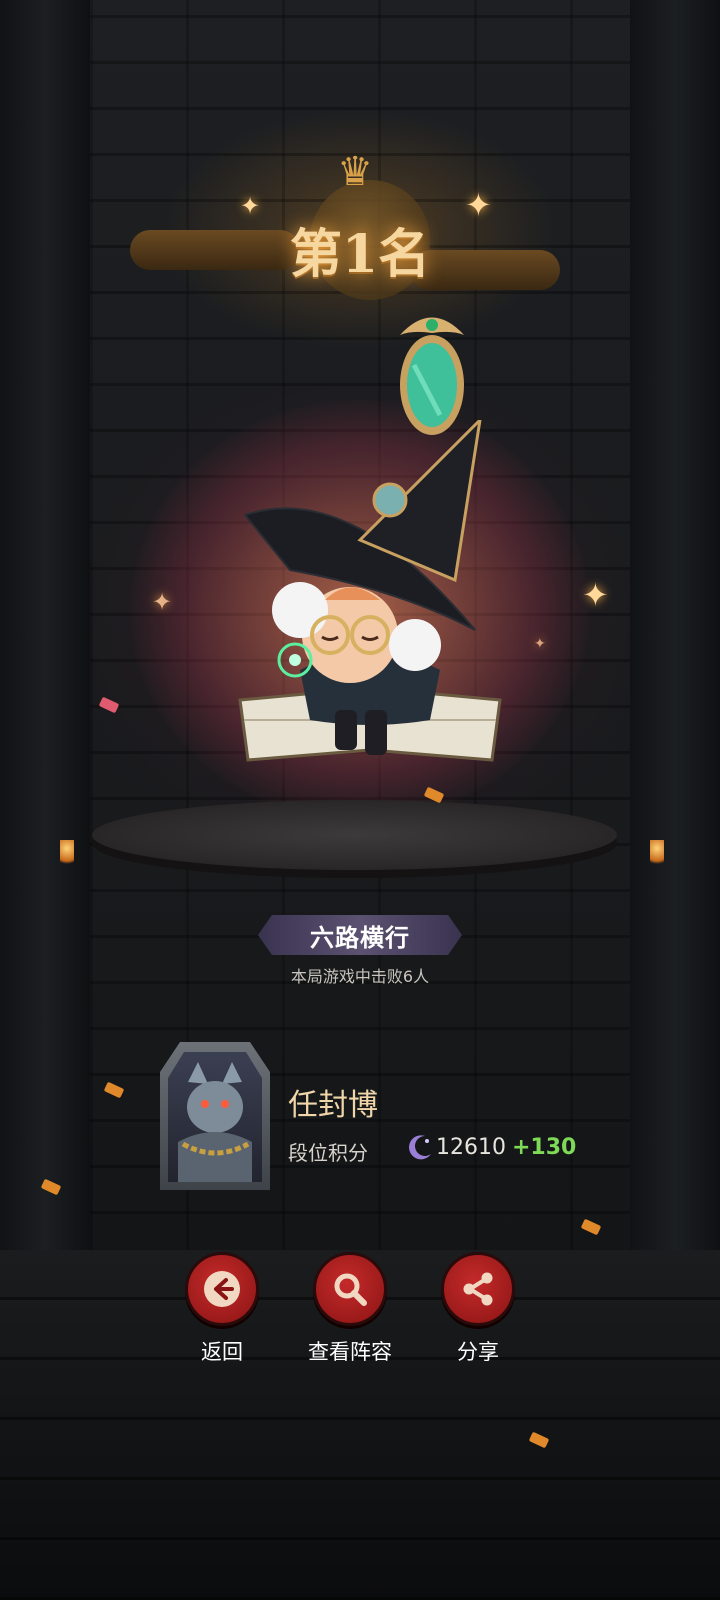 This screenshot has width=720, height=1600. What do you see at coordinates (675, 640) in the screenshot?
I see `right-pillar` at bounding box center [675, 640].